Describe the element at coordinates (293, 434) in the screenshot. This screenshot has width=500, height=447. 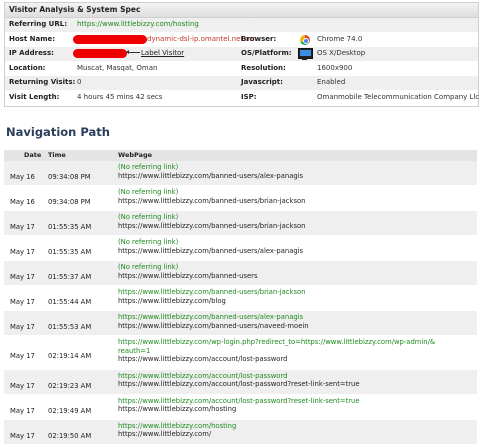
I see `page-link: https://www.littlebizzy.com/` at that location.